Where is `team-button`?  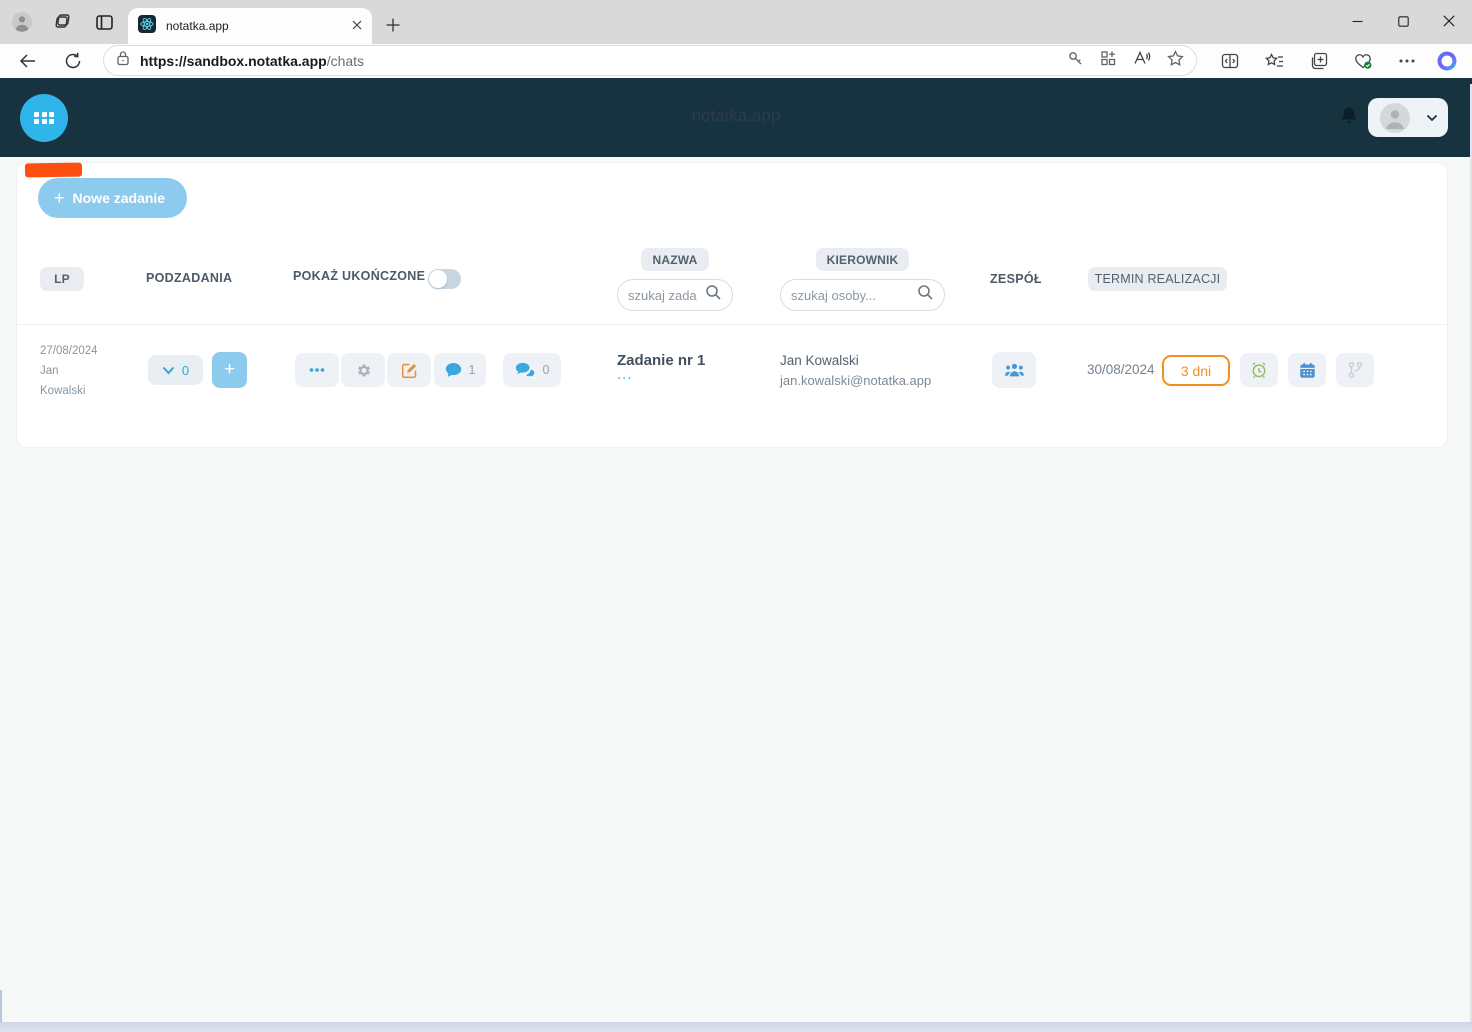
team-button is located at coordinates (1014, 370).